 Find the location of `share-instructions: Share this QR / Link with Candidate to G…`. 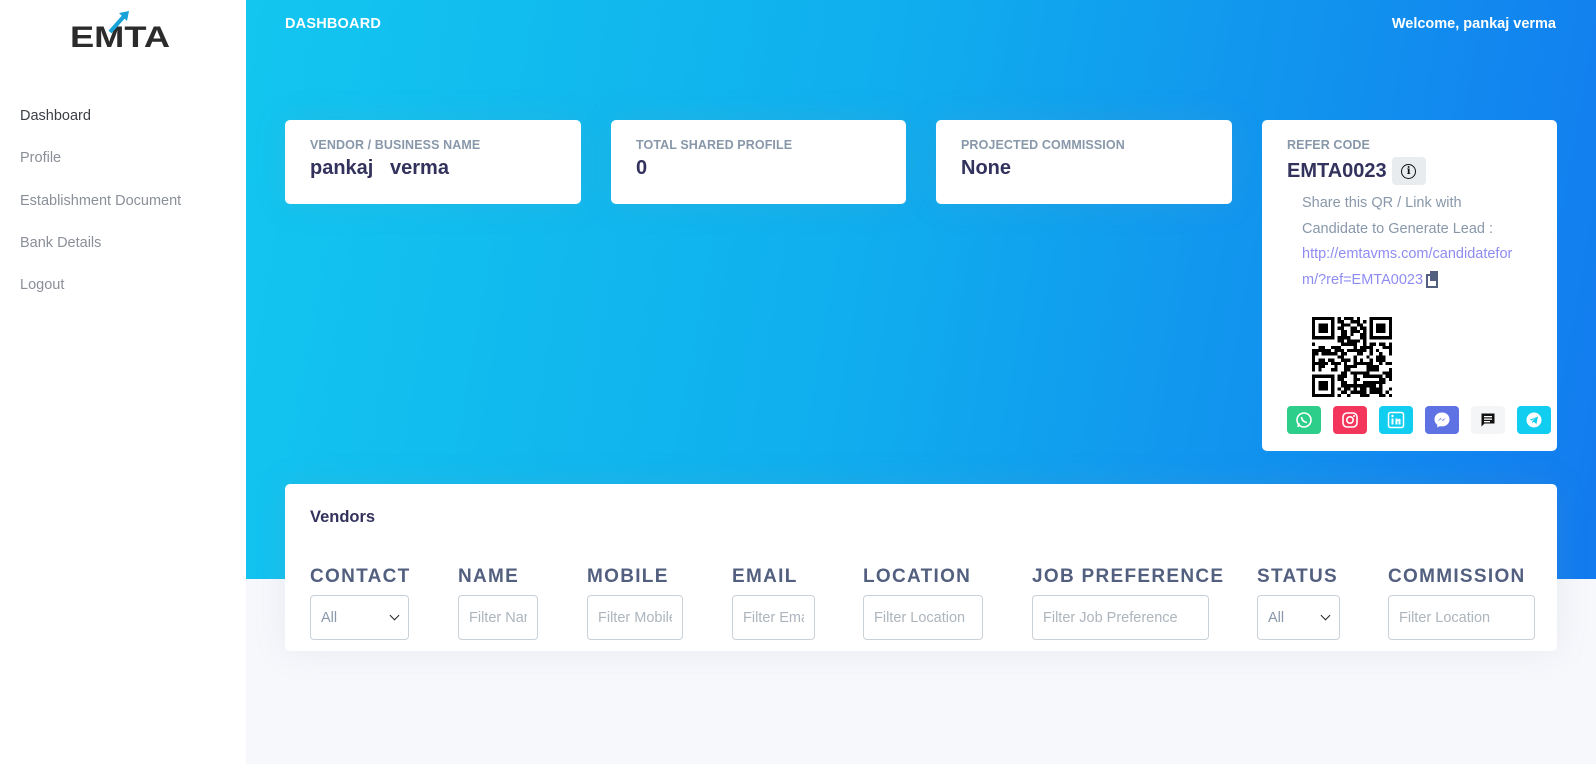

share-instructions: Share this QR / Link with Candidate to G… is located at coordinates (1398, 216).